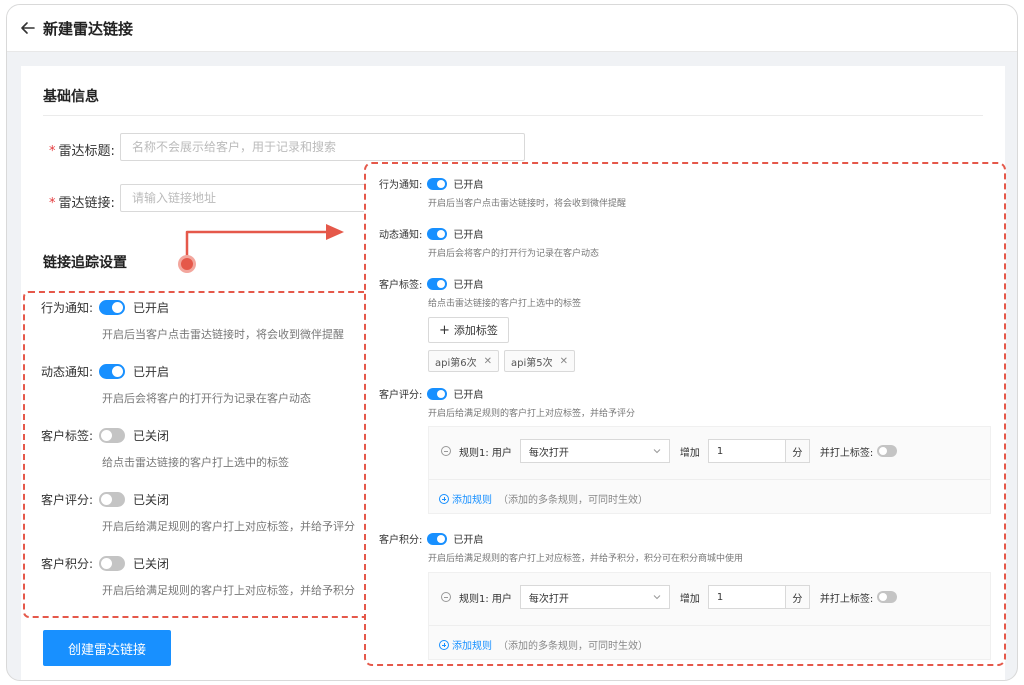 The height and width of the screenshot is (685, 1024). Describe the element at coordinates (513, 115) in the screenshot. I see `section-divider` at that location.